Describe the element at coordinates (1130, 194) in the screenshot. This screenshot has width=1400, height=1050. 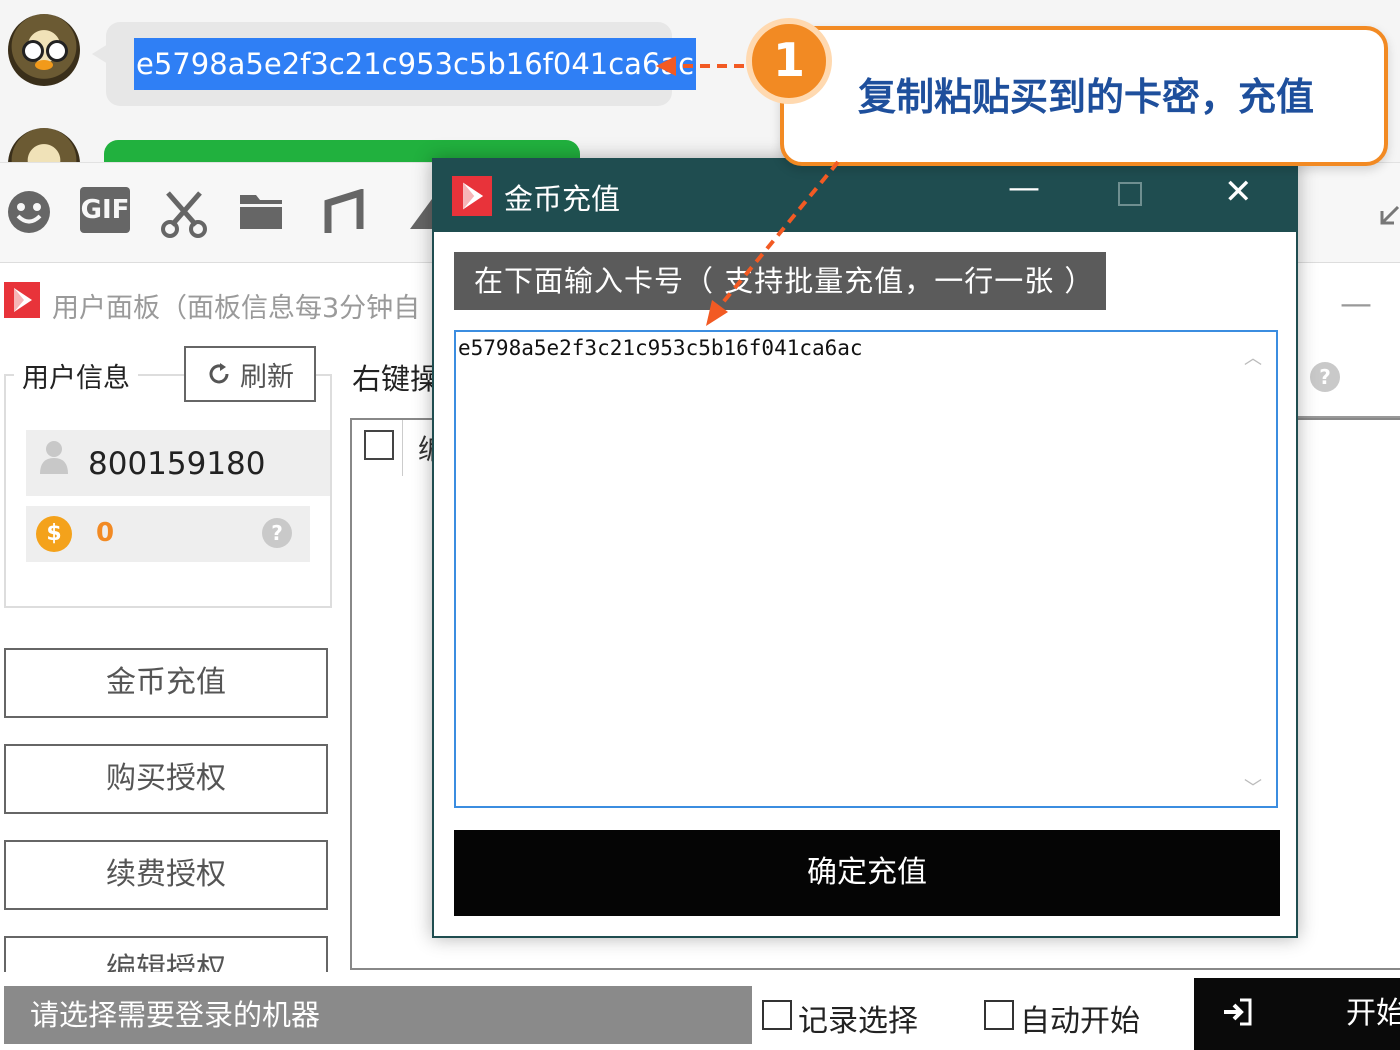
I see `dialog-maximize-button` at that location.